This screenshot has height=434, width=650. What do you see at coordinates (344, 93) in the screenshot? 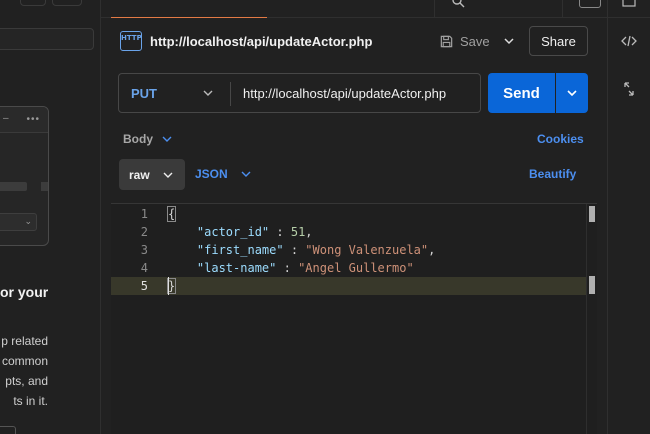
I see `url-input: http://localhost/api/updateActor.php` at bounding box center [344, 93].